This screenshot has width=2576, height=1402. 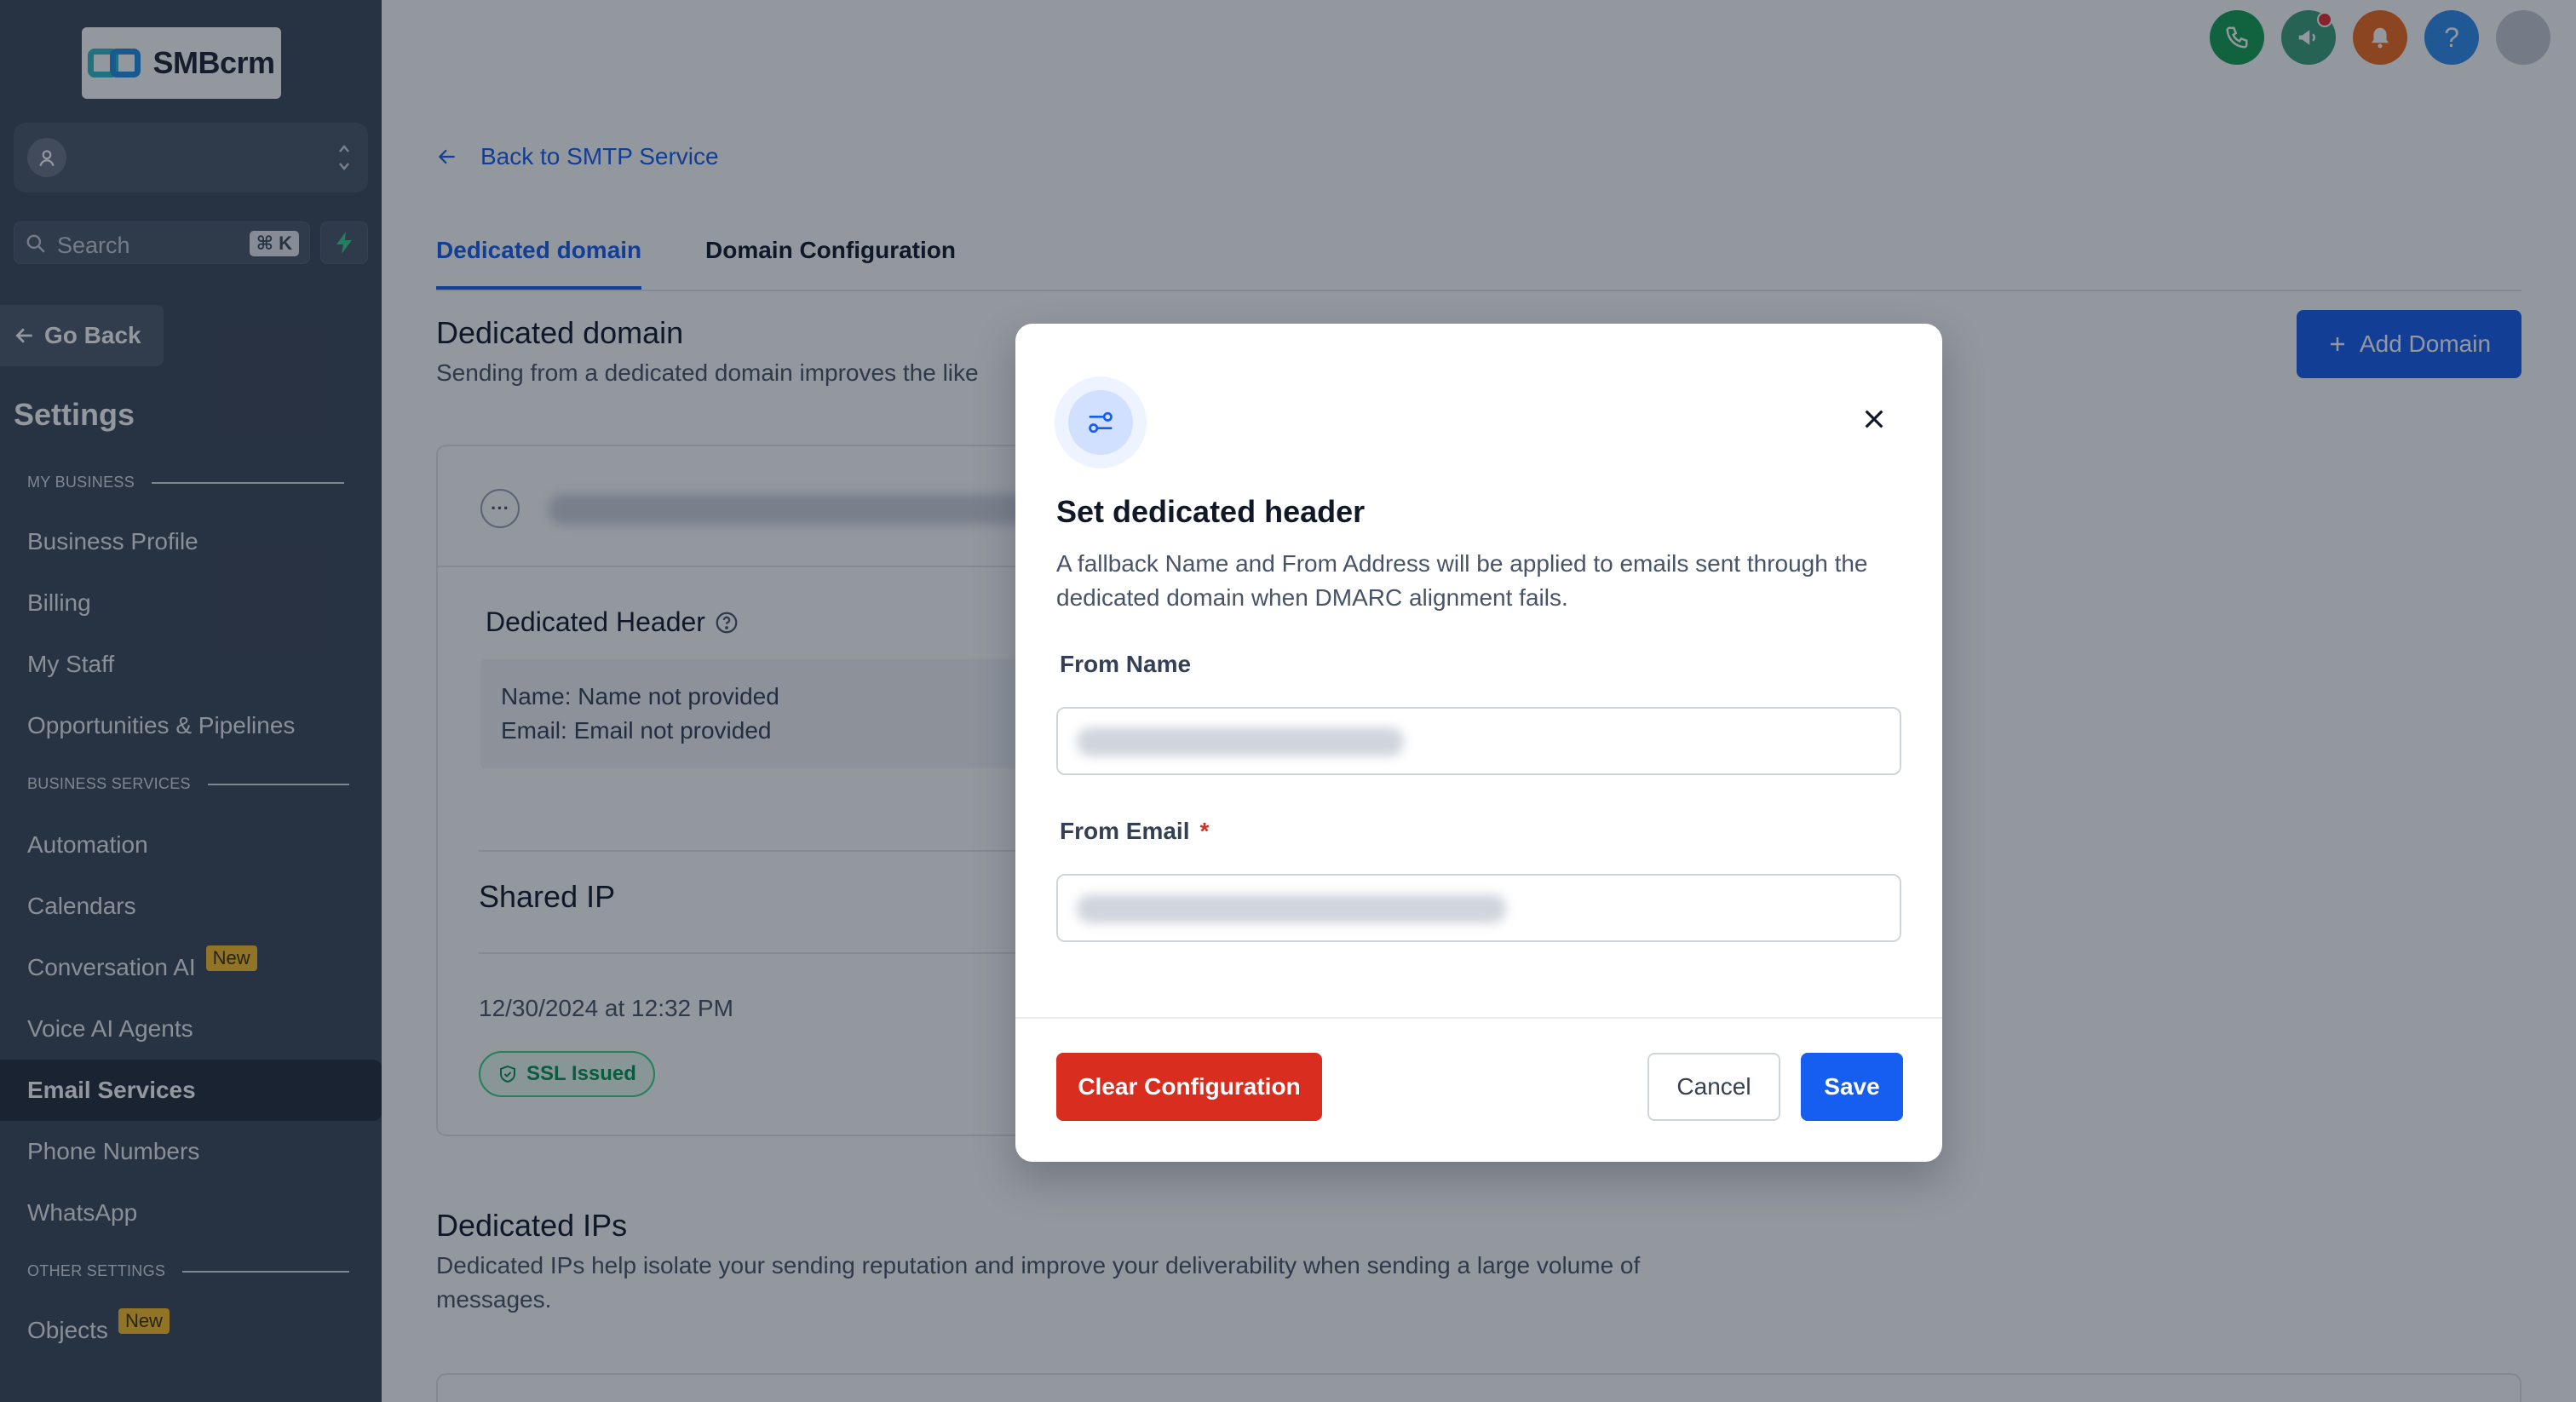 What do you see at coordinates (1211, 511) in the screenshot?
I see `modal-title: Set dedicated header` at bounding box center [1211, 511].